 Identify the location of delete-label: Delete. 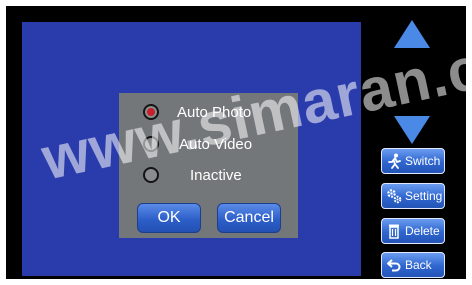
(422, 231).